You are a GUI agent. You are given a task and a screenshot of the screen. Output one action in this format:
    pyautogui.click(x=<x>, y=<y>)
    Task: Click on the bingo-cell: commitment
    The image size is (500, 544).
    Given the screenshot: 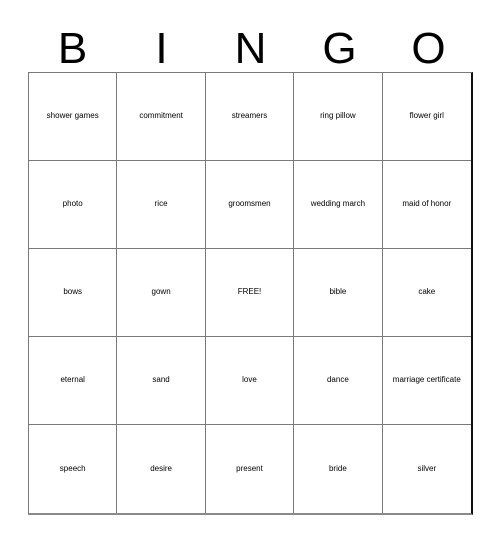 What is the action you would take?
    pyautogui.click(x=161, y=117)
    